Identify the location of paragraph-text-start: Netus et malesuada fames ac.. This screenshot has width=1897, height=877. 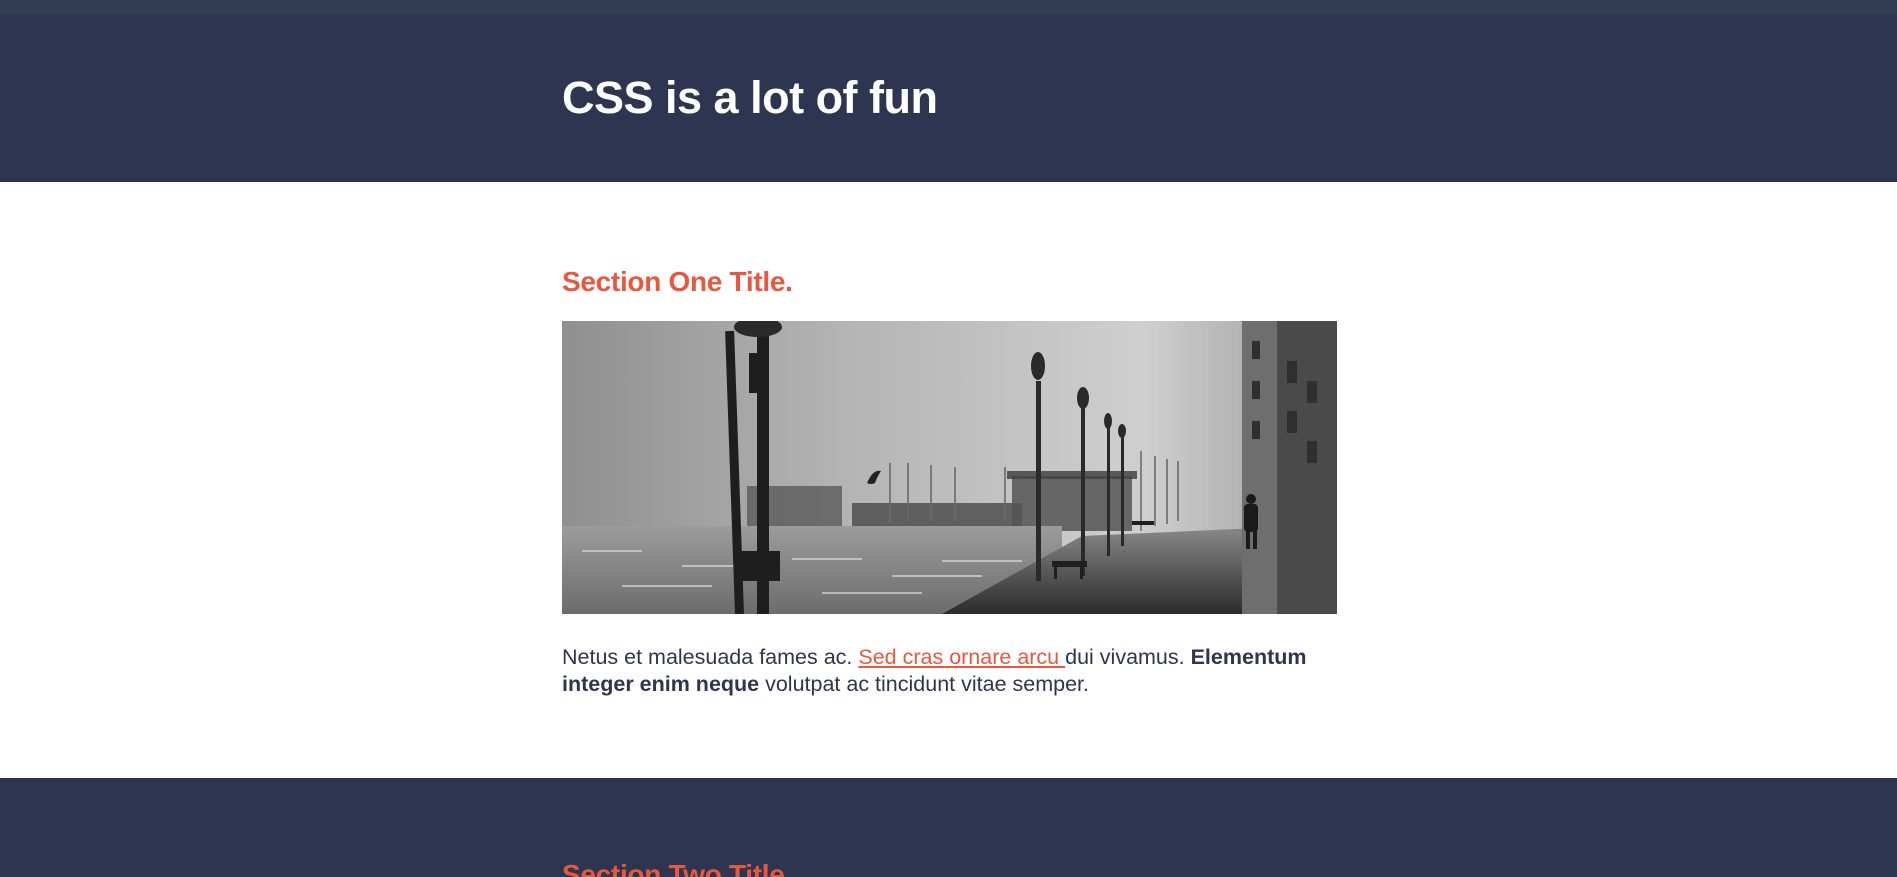
(710, 656).